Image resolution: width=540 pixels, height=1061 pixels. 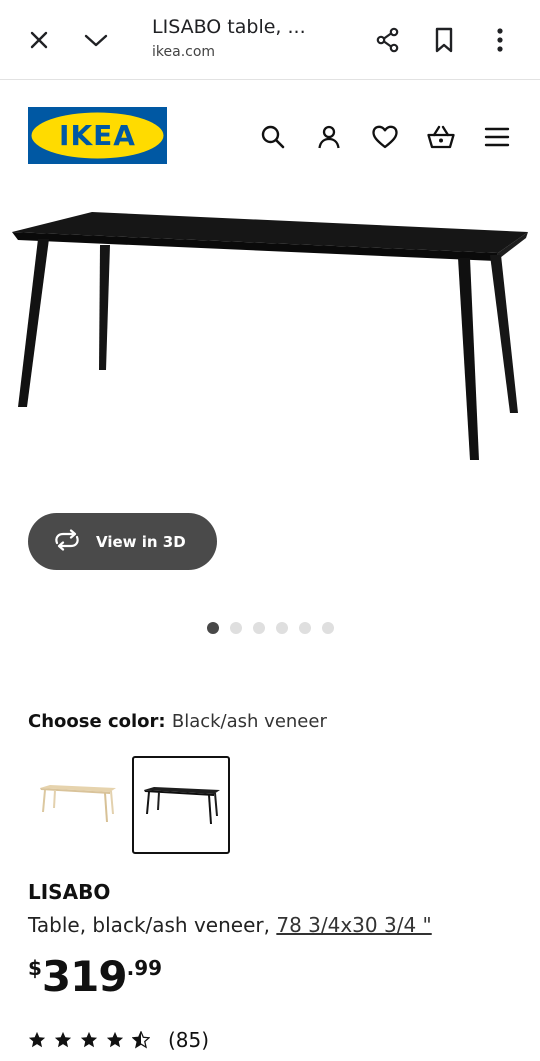 What do you see at coordinates (249, 721) in the screenshot?
I see `selected-color-value: Black/ash veneer` at bounding box center [249, 721].